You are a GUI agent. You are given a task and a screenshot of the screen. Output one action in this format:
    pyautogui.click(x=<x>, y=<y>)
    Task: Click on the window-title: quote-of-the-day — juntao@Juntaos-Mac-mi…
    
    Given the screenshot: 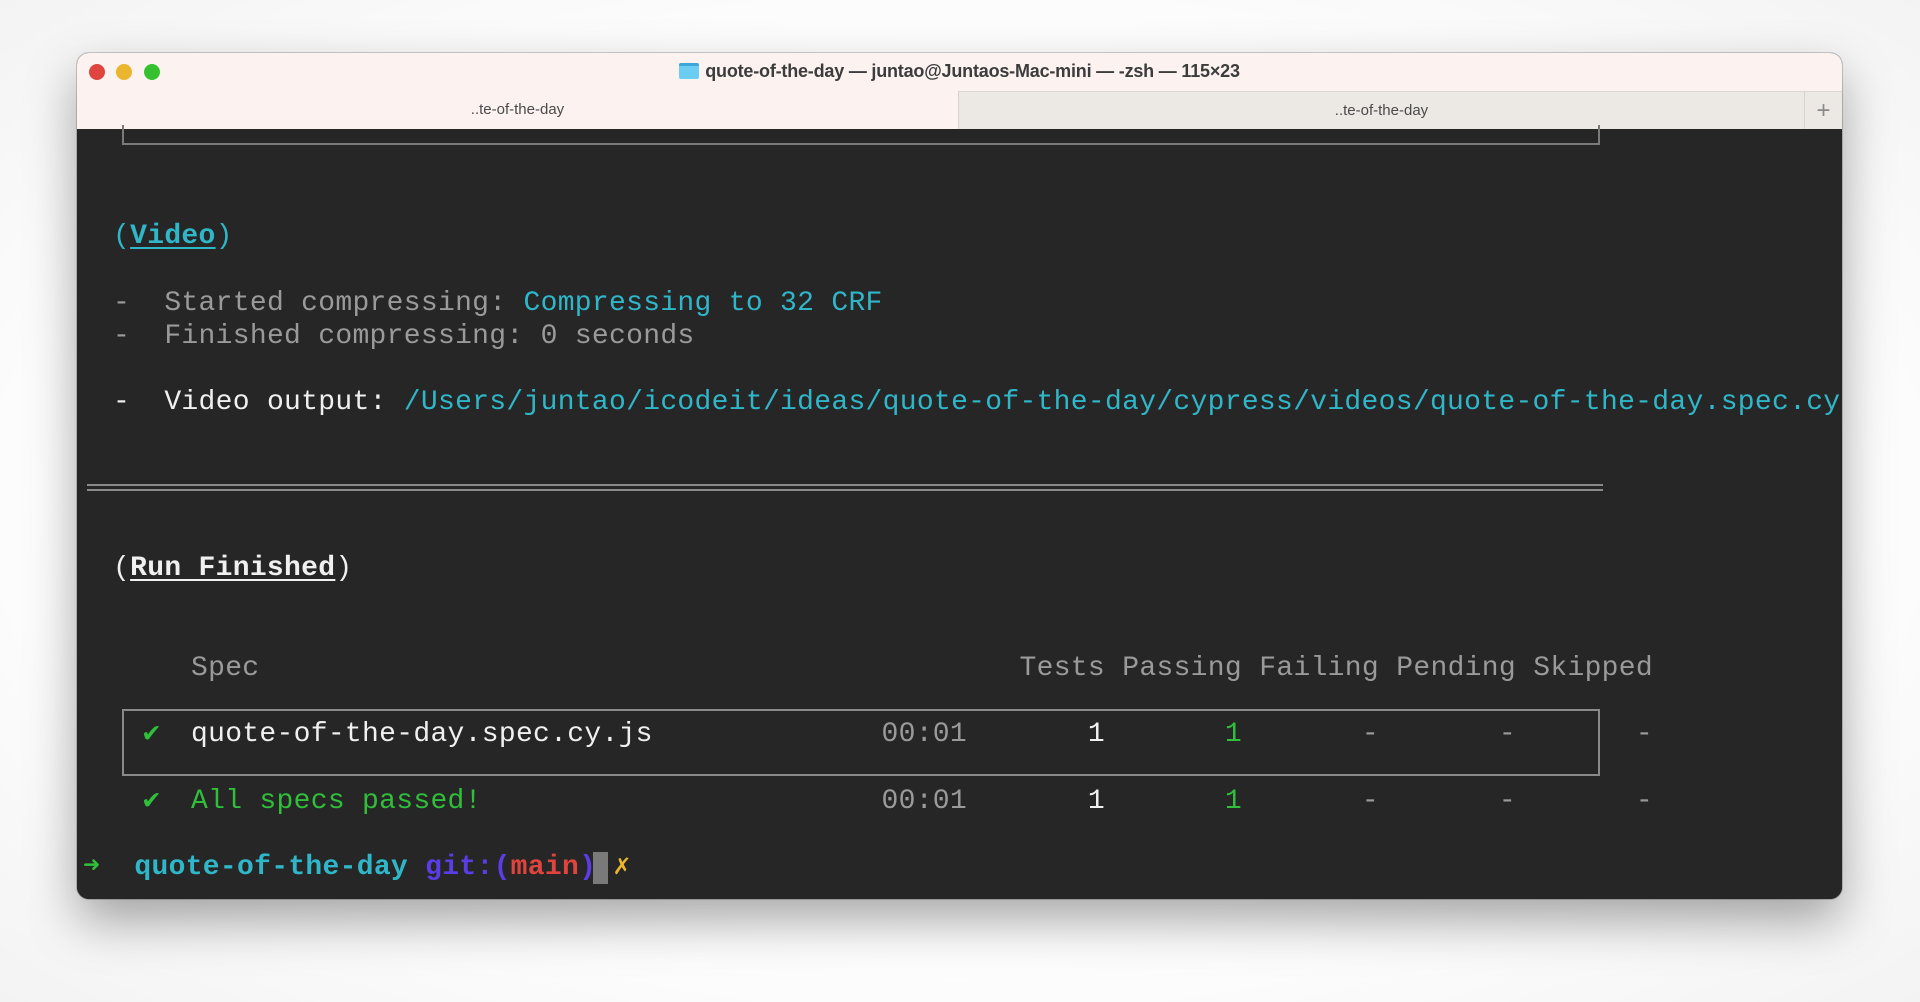 What is the action you would take?
    pyautogui.click(x=959, y=71)
    